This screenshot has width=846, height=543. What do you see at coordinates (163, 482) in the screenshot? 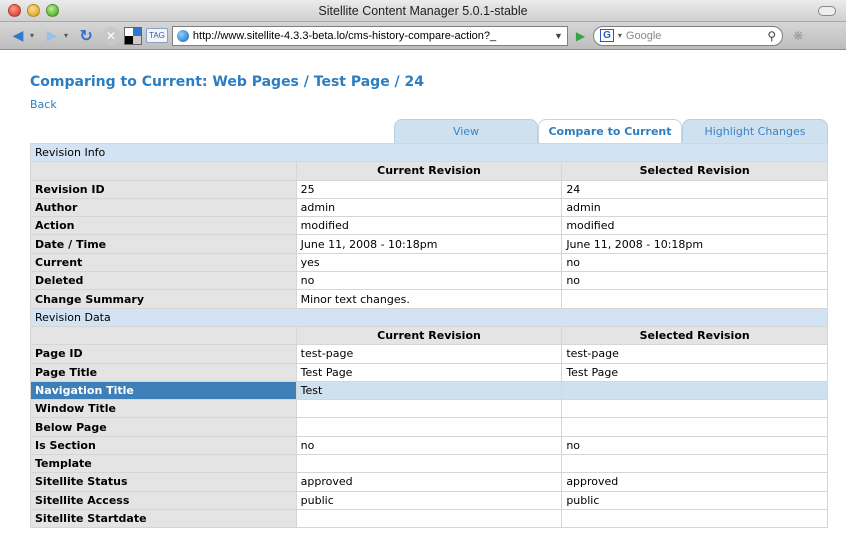
I see `row-label: Sitellite Status` at bounding box center [163, 482].